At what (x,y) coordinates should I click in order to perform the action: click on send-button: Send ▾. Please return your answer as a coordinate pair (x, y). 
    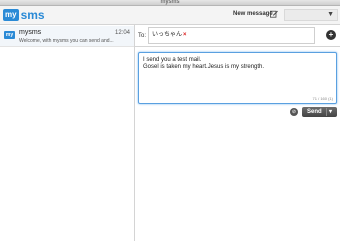
    Looking at the image, I should click on (319, 112).